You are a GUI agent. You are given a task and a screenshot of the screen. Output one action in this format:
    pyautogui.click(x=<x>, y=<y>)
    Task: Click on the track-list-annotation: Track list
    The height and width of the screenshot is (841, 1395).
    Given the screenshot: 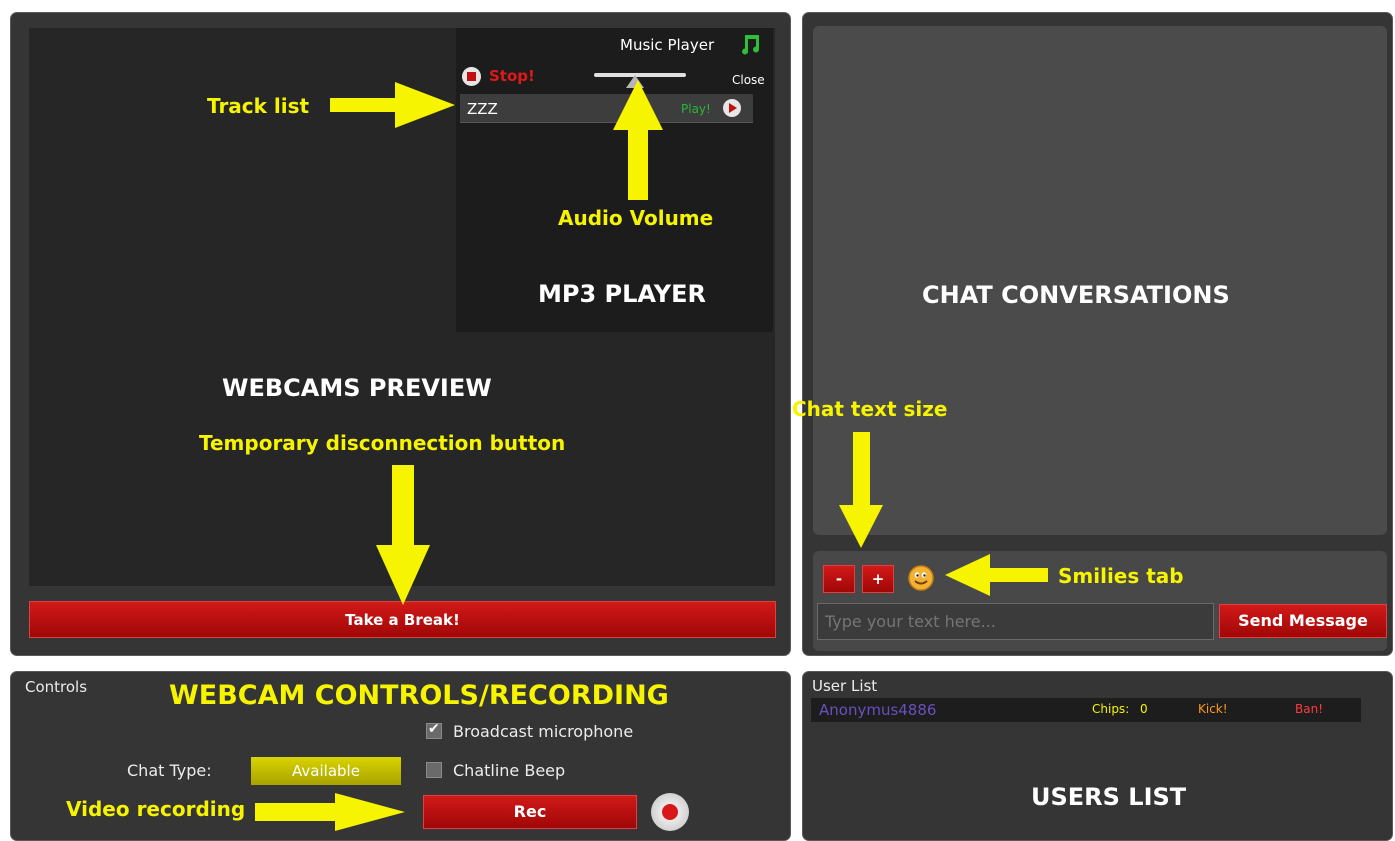 What is the action you would take?
    pyautogui.click(x=258, y=106)
    